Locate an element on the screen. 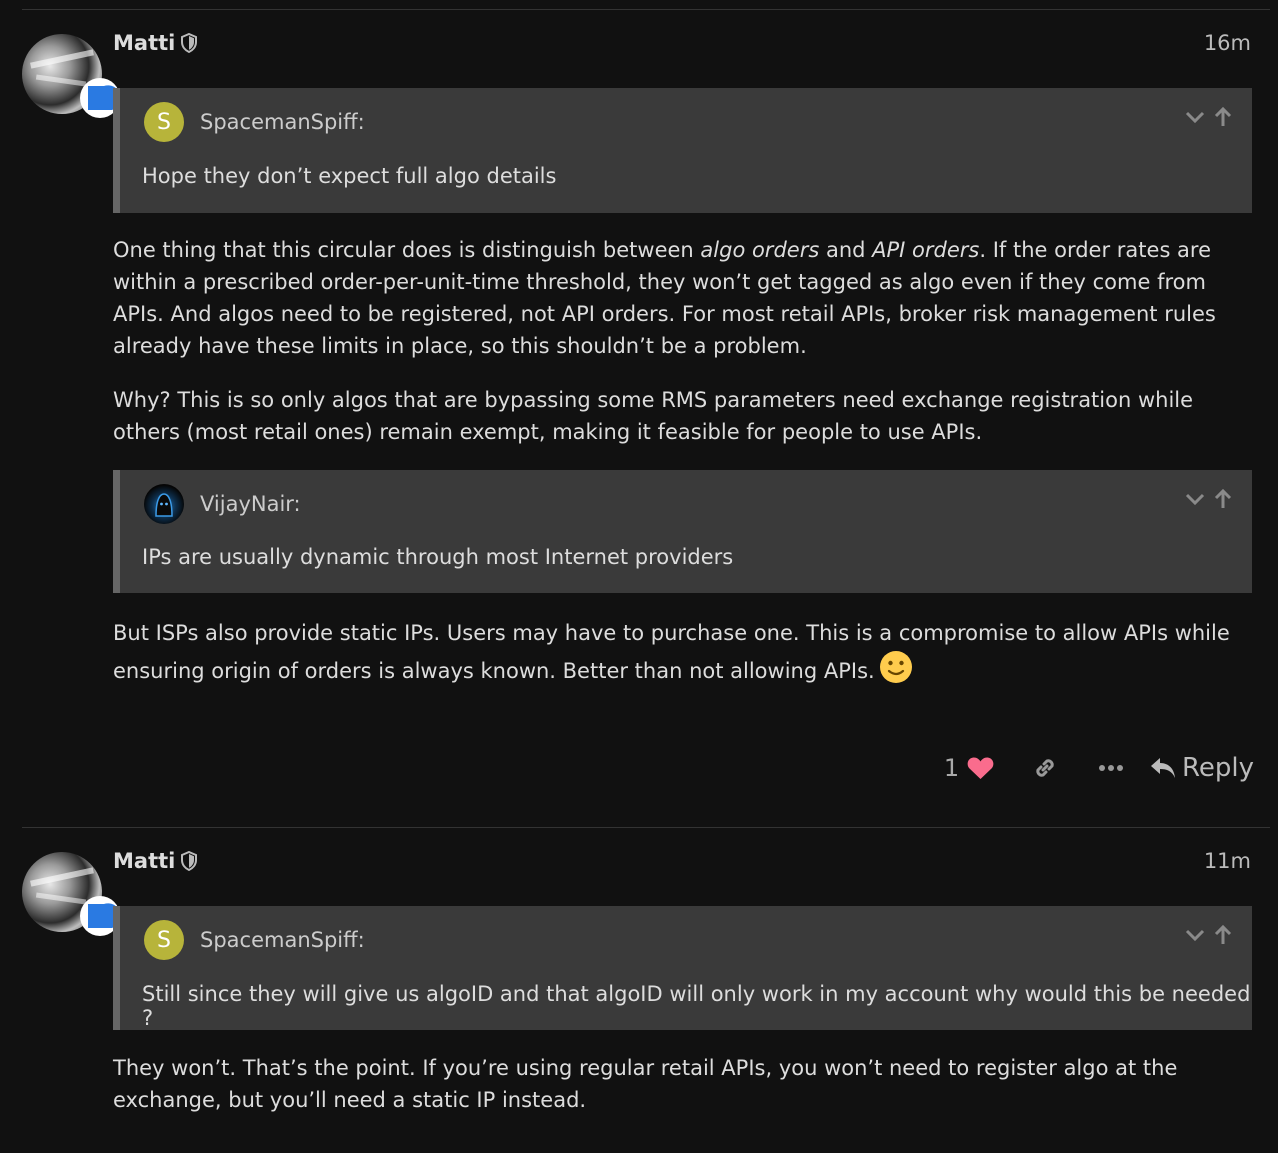  reply-button: Reply is located at coordinates (1202, 768).